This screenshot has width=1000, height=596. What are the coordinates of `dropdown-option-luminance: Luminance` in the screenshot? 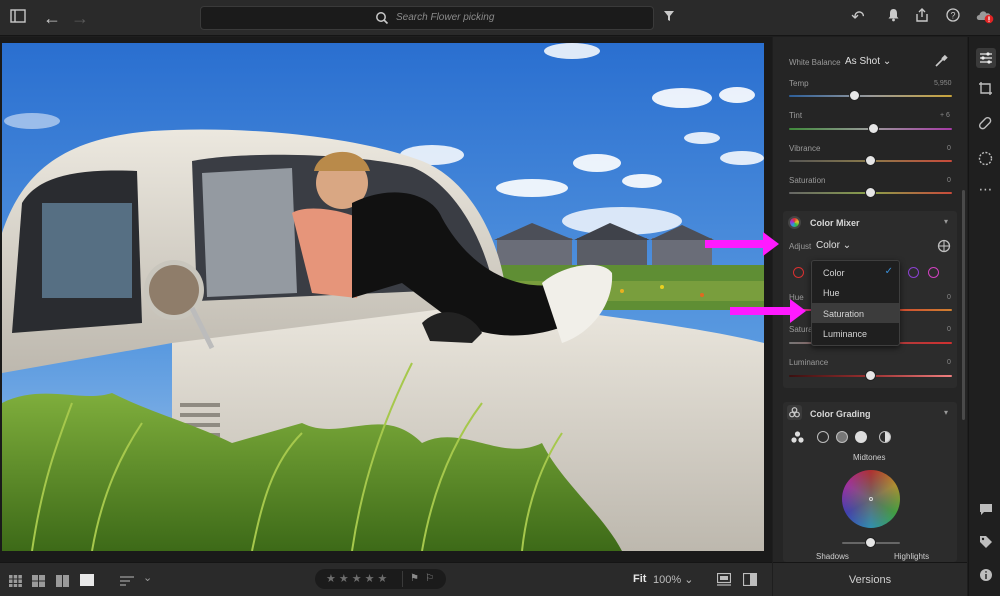 It's located at (855, 333).